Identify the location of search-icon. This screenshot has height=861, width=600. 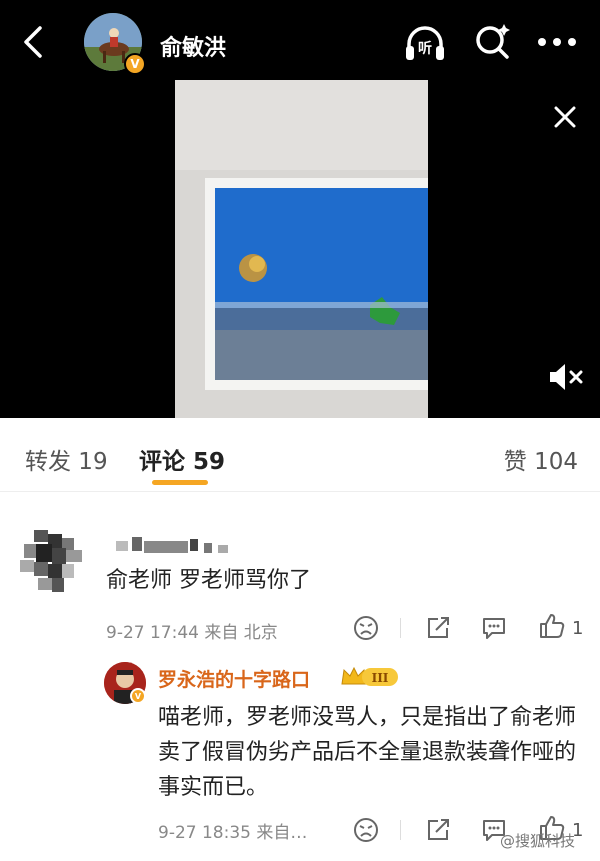
(493, 41).